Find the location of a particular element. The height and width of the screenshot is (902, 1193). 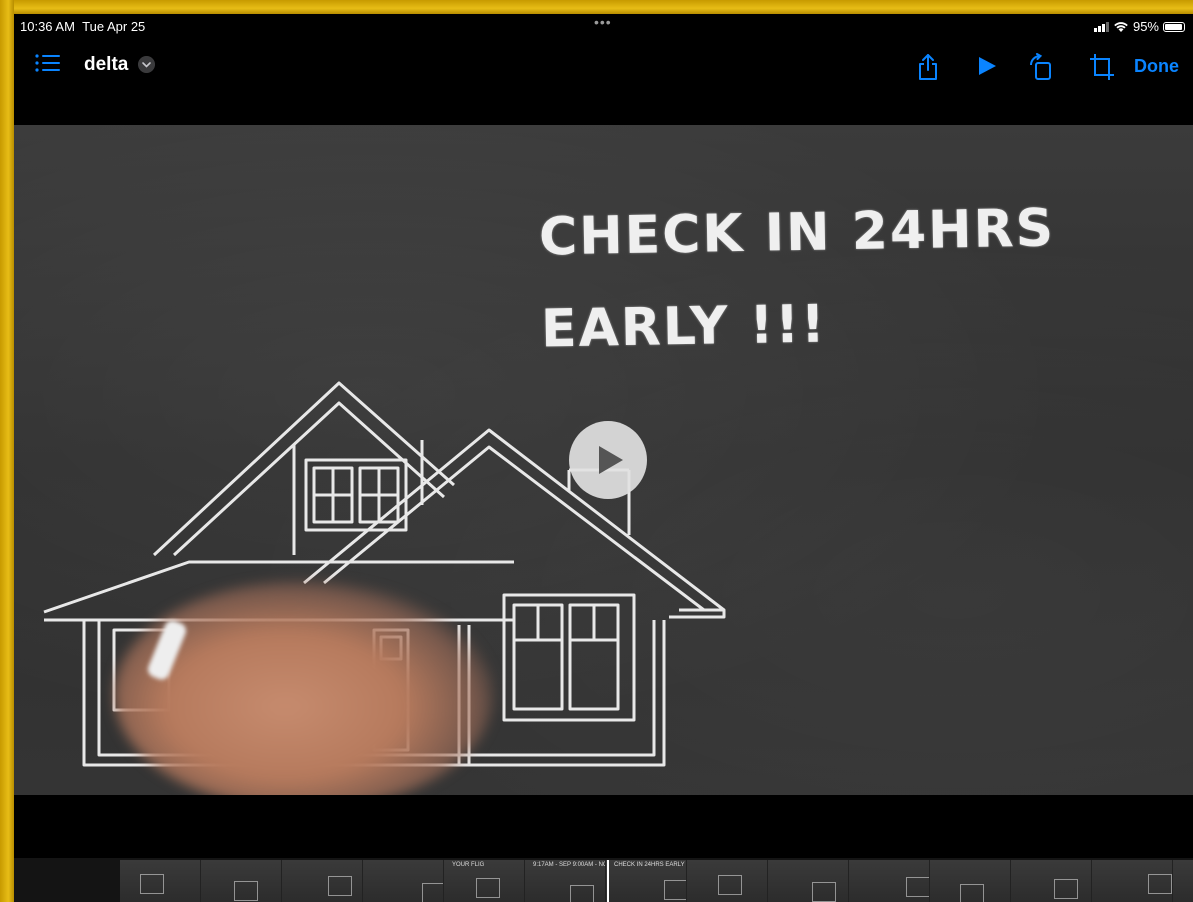

drawing-hand is located at coordinates (304, 687).